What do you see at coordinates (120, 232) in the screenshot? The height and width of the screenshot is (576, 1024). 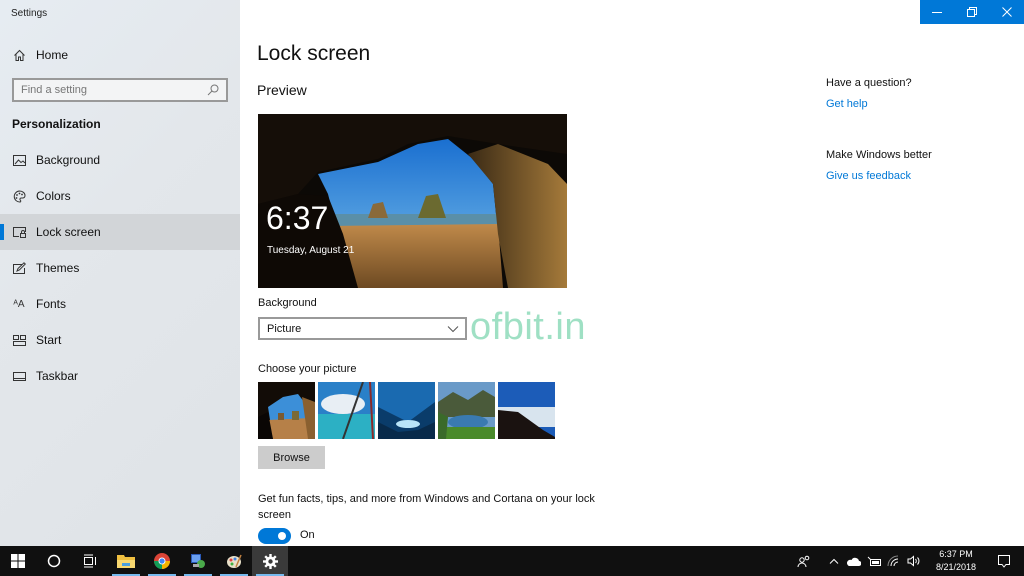 I see `sidebar-item-lock-screen: Lock screen` at bounding box center [120, 232].